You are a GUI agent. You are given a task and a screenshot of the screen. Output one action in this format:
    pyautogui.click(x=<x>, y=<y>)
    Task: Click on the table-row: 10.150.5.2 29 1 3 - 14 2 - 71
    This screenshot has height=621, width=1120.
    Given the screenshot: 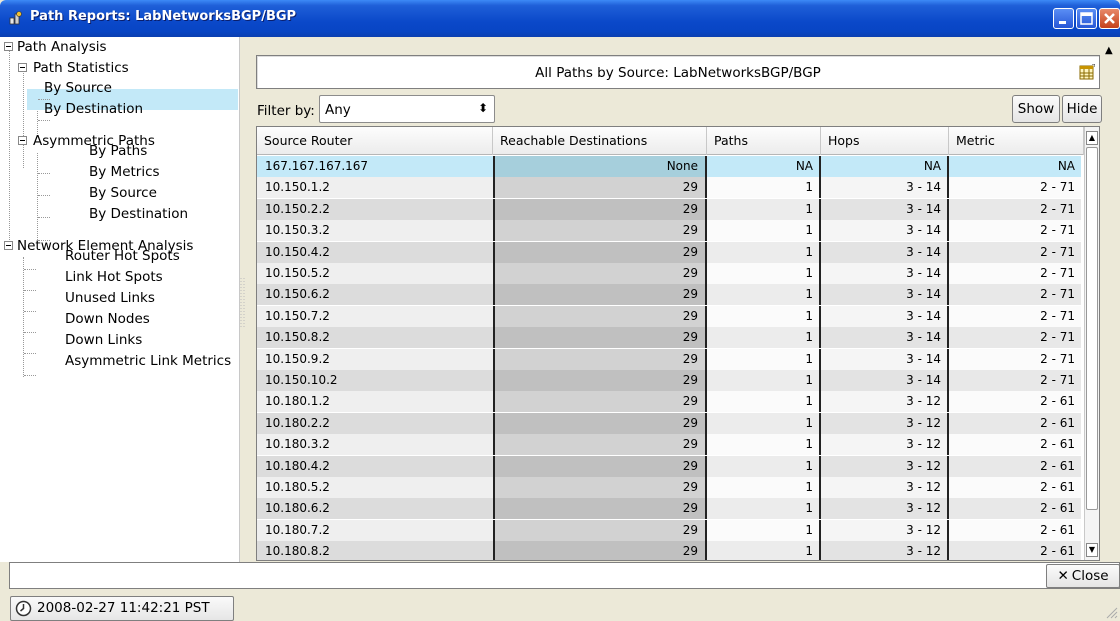 What is the action you would take?
    pyautogui.click(x=677, y=273)
    